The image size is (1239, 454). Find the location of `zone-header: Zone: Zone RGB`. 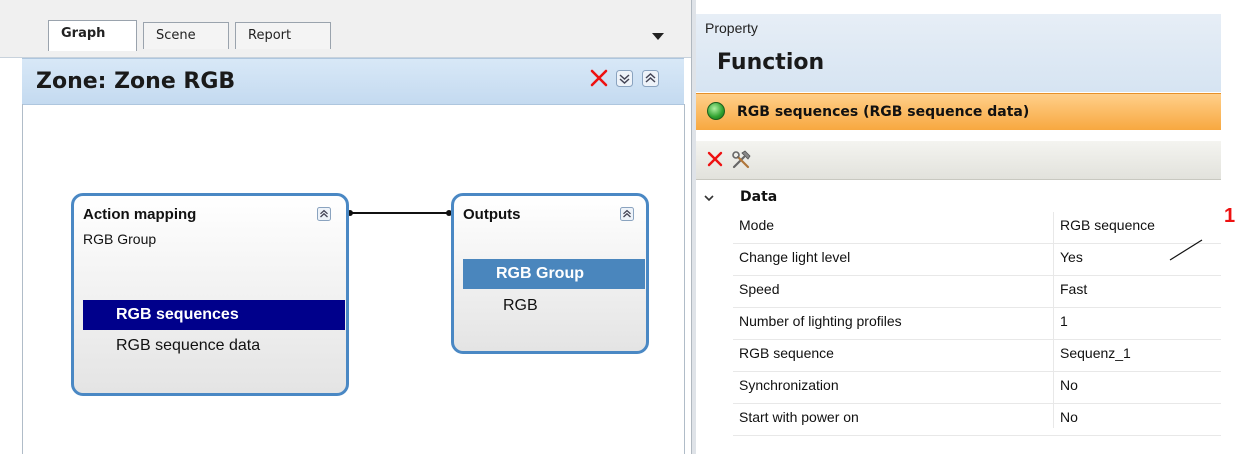

zone-header: Zone: Zone RGB is located at coordinates (353, 81).